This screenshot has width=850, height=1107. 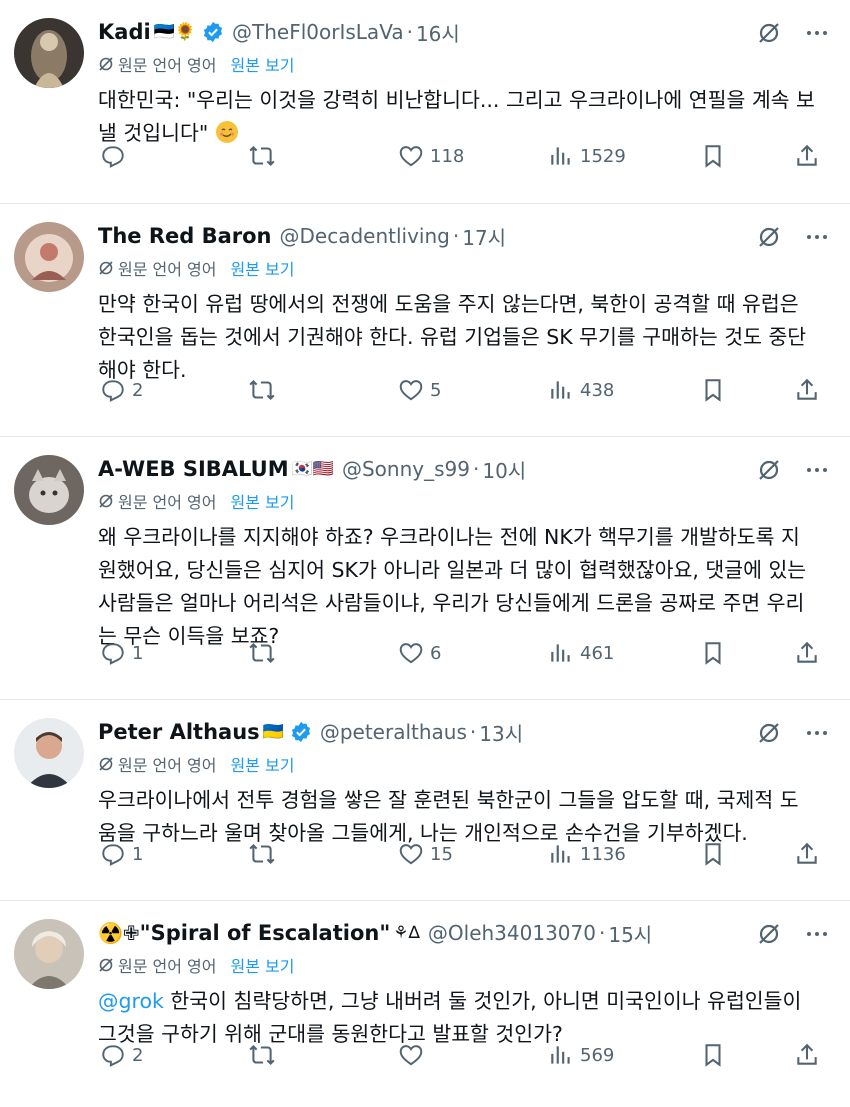 I want to click on display-name: The Red Baron, so click(x=185, y=236).